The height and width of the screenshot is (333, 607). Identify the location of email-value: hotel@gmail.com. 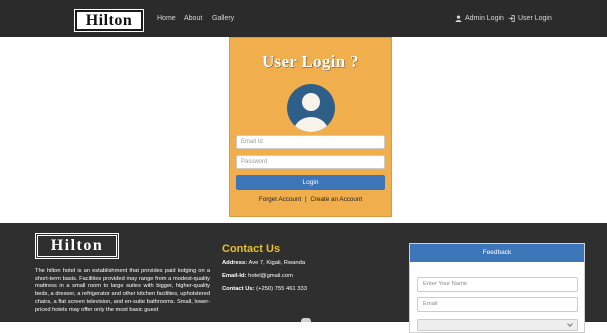
(270, 276).